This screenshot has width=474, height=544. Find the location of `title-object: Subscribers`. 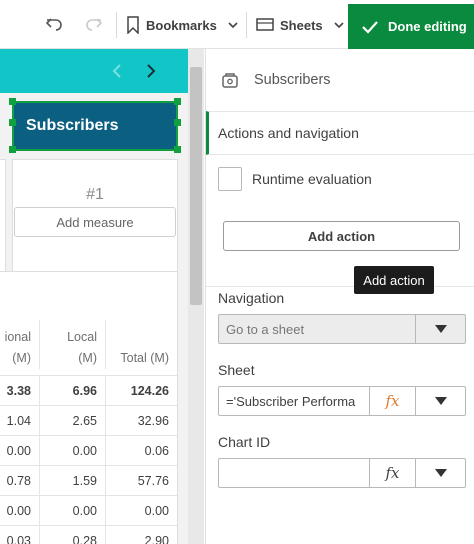

title-object: Subscribers is located at coordinates (95, 126).